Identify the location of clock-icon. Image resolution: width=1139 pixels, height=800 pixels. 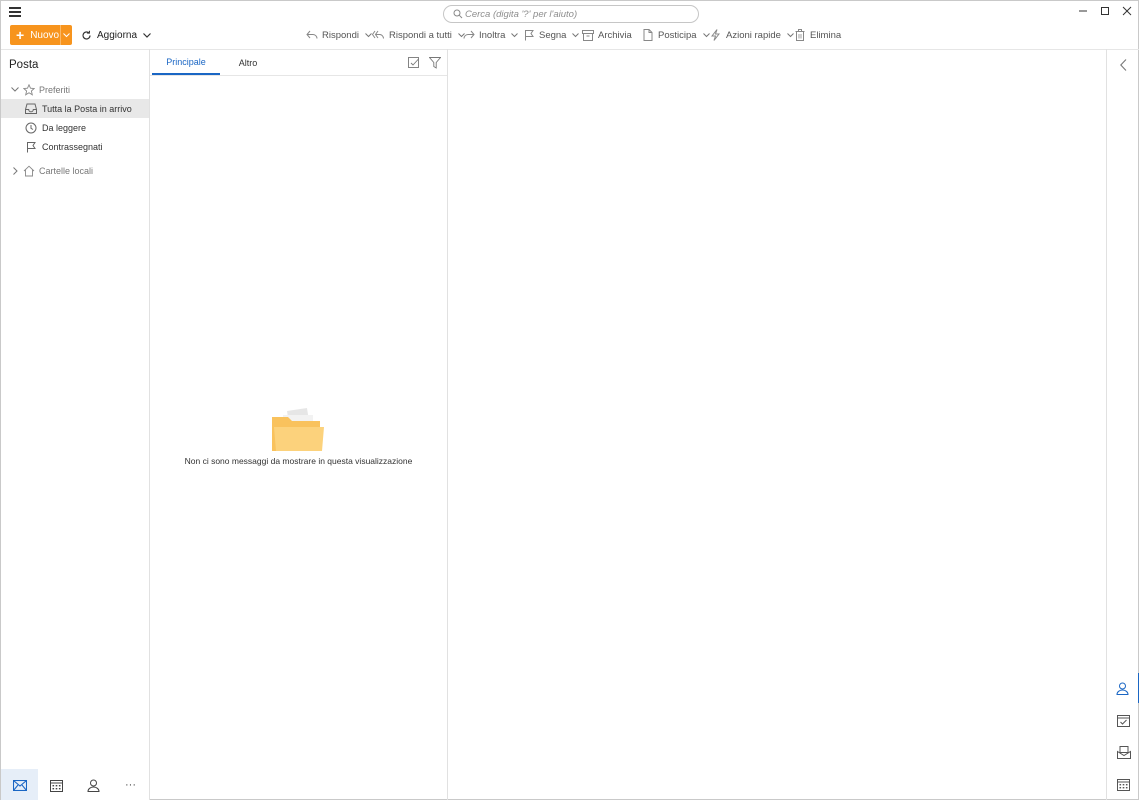
(31, 128).